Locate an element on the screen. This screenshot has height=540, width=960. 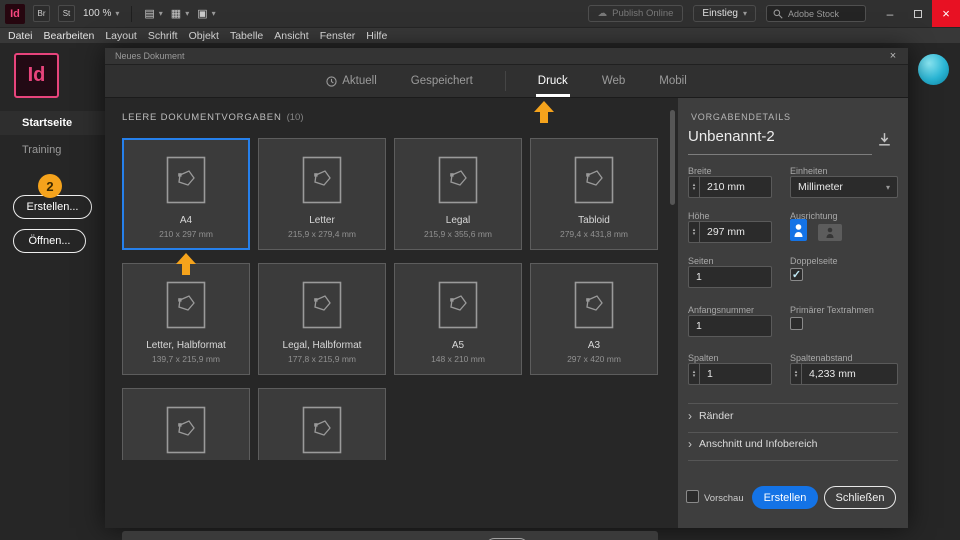
preset-size: 215,9 x 279,4 mm is located at coordinates (322, 234).